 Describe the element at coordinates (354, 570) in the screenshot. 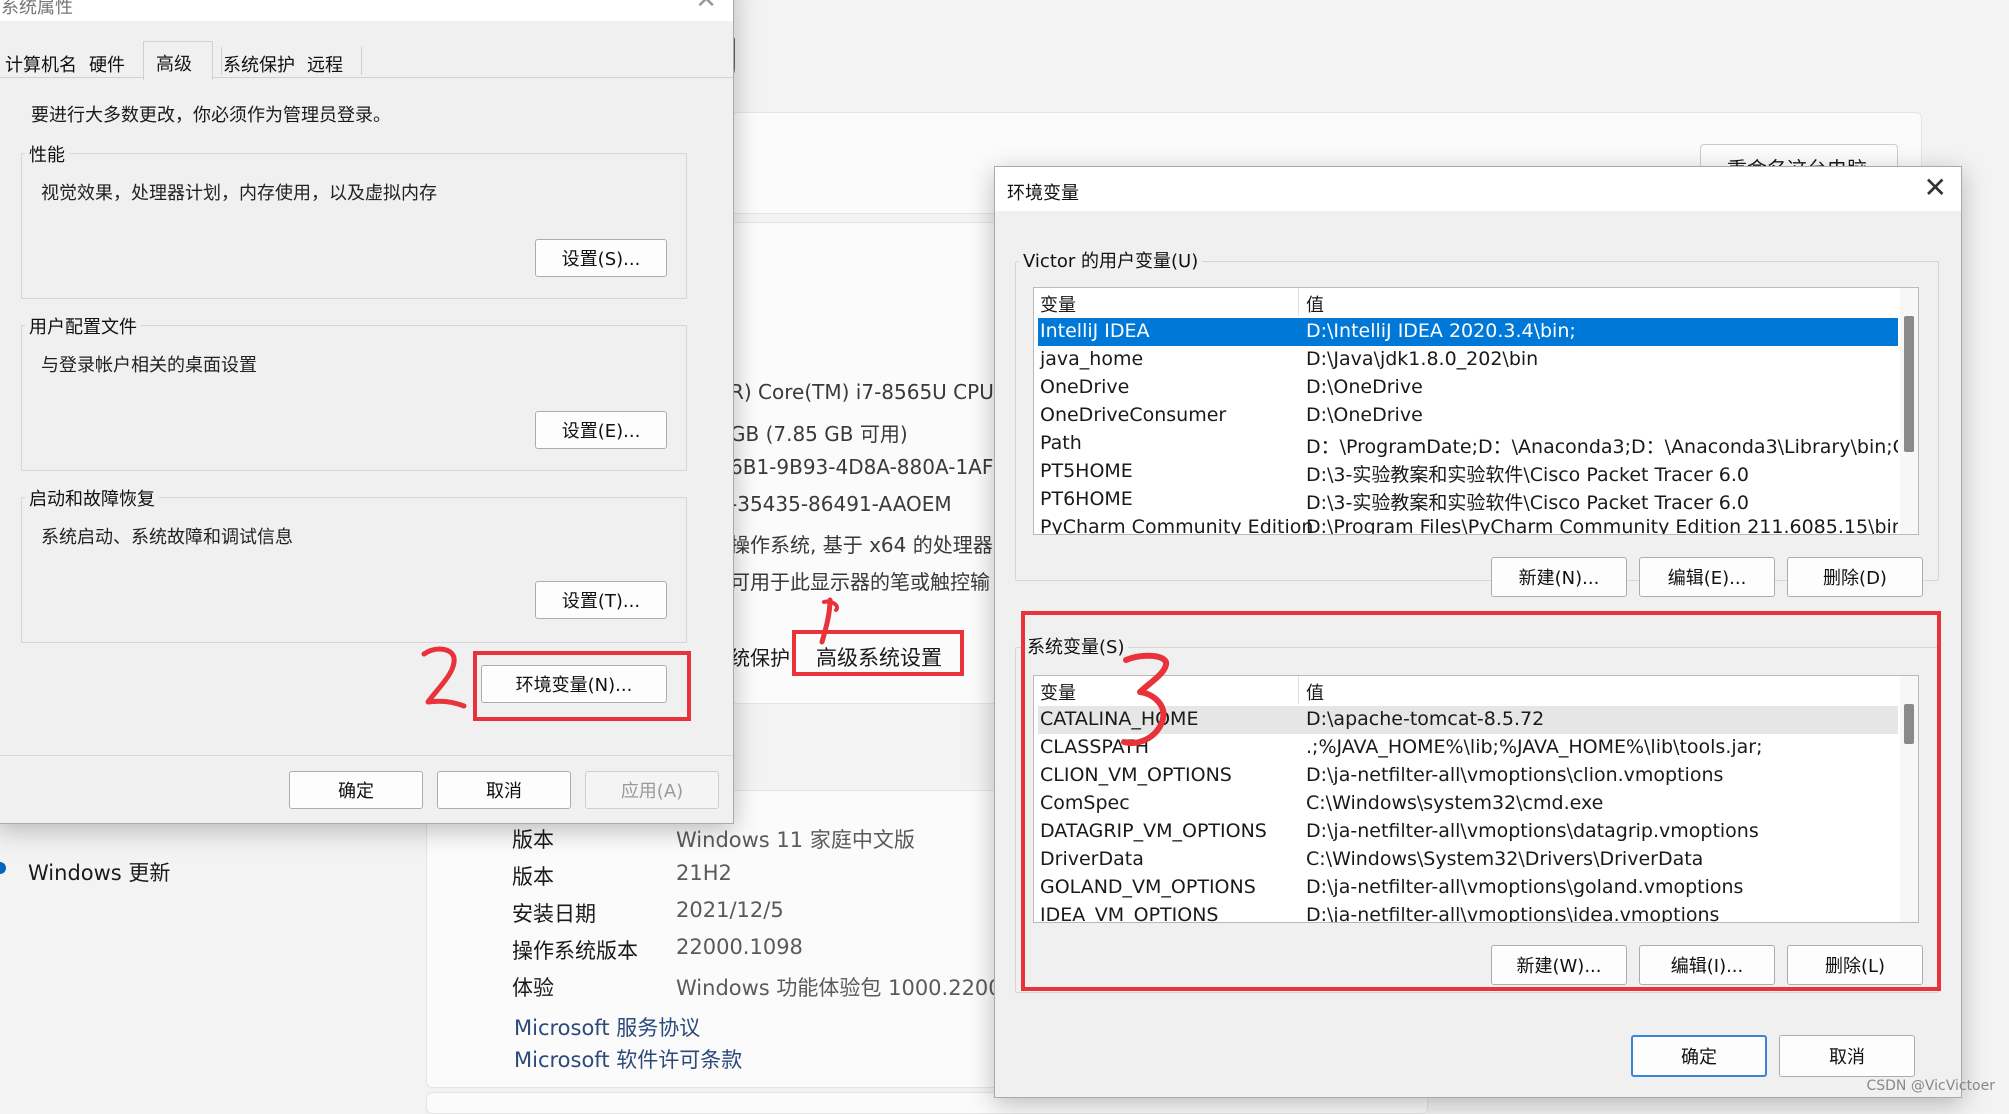

I see `startup-recovery-group` at that location.